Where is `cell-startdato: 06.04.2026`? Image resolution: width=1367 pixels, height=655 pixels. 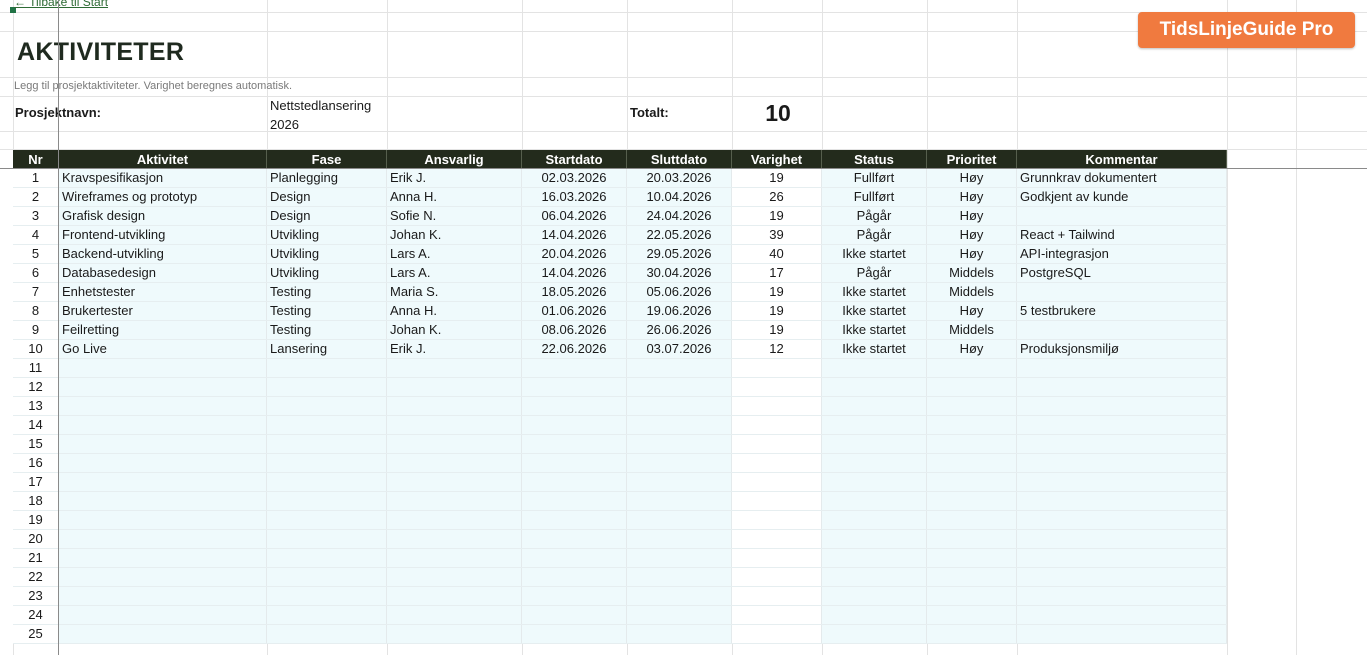 cell-startdato: 06.04.2026 is located at coordinates (574, 216).